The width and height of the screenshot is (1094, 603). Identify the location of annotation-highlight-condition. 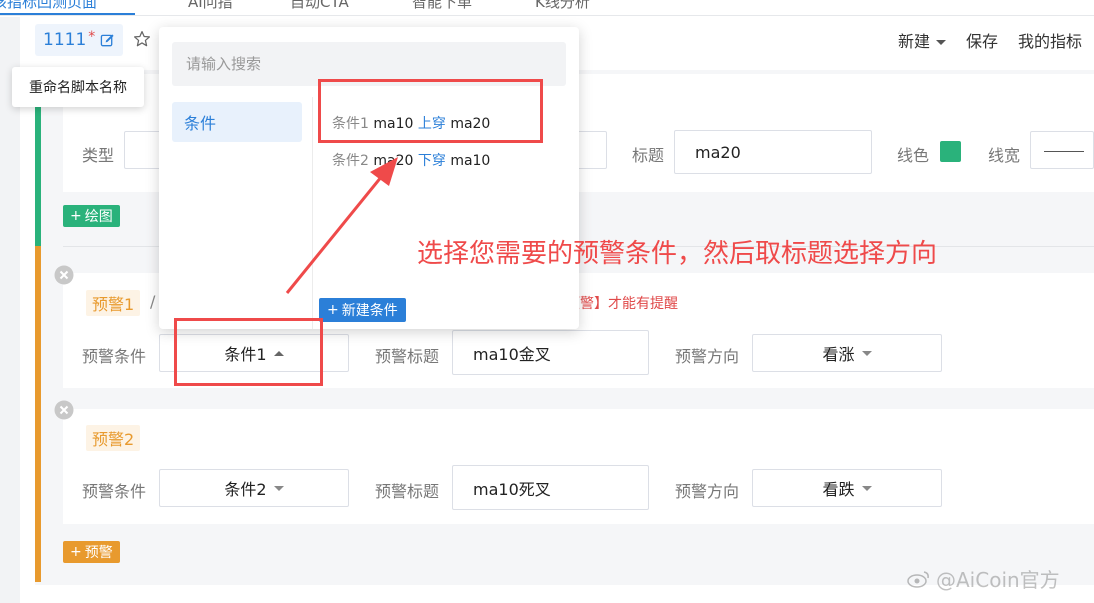
(430, 111).